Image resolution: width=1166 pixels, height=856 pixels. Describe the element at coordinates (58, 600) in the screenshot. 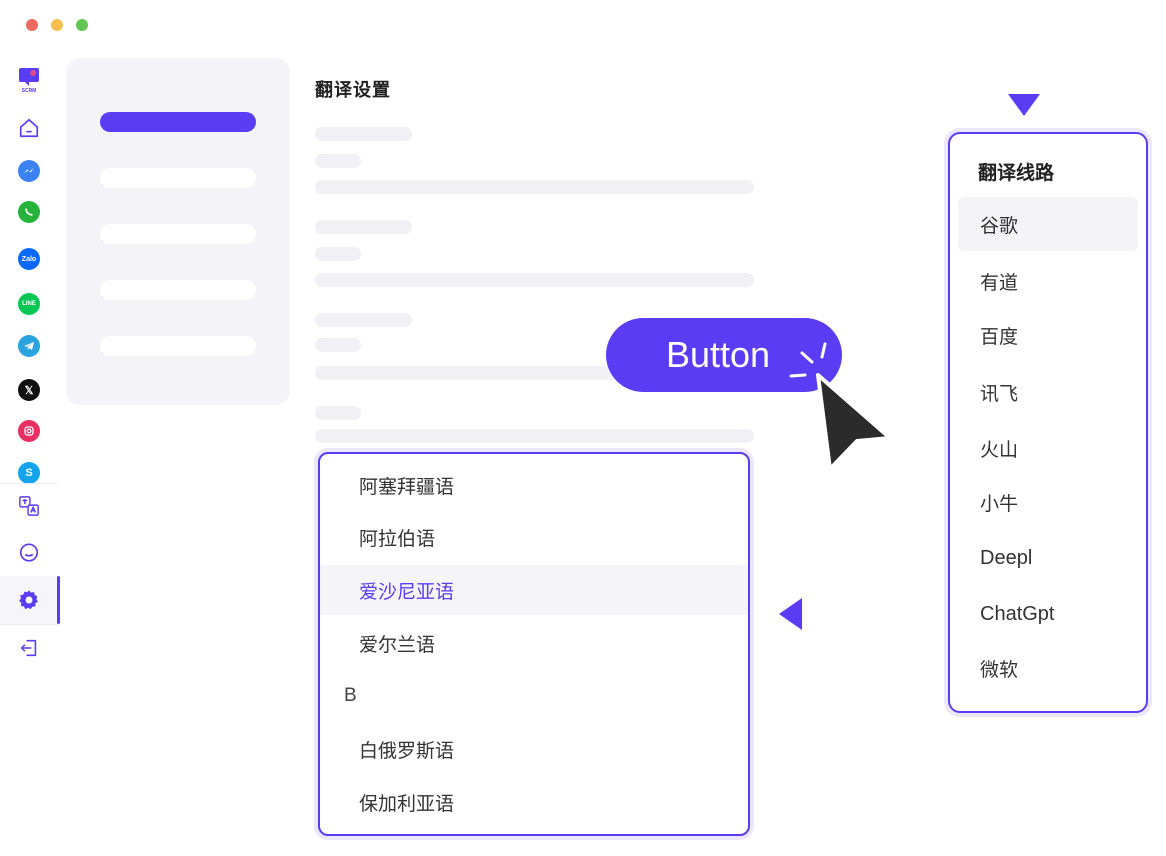

I see `active-indicator` at that location.